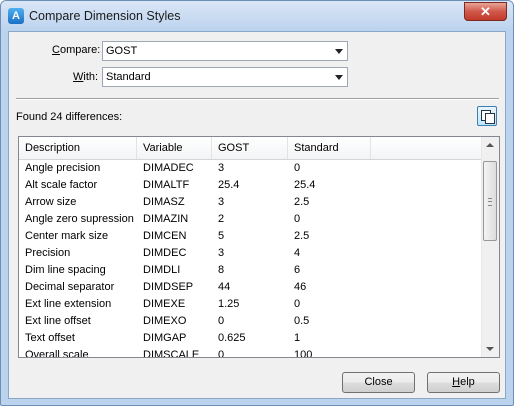 The height and width of the screenshot is (408, 516). What do you see at coordinates (221, 219) in the screenshot?
I see `cell-gost: 2` at bounding box center [221, 219].